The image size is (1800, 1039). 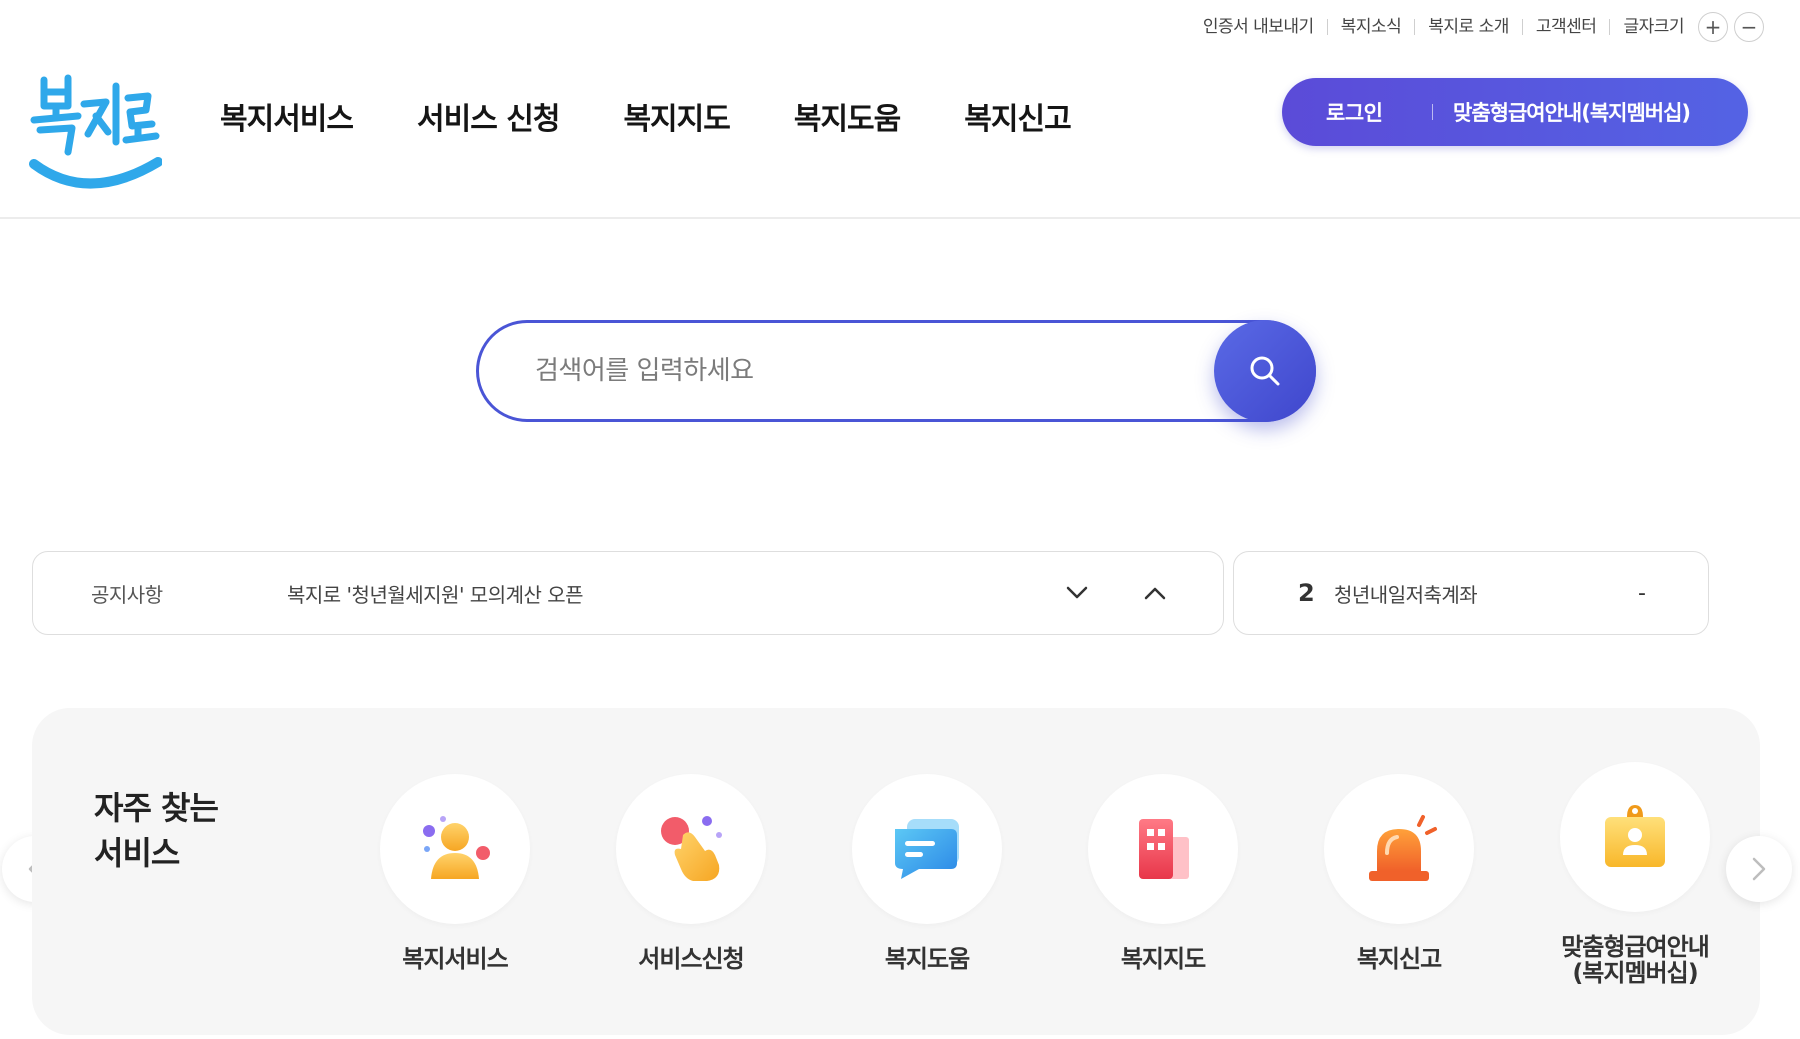 I want to click on favorites-title-line1: 자주 찾는, so click(x=156, y=808).